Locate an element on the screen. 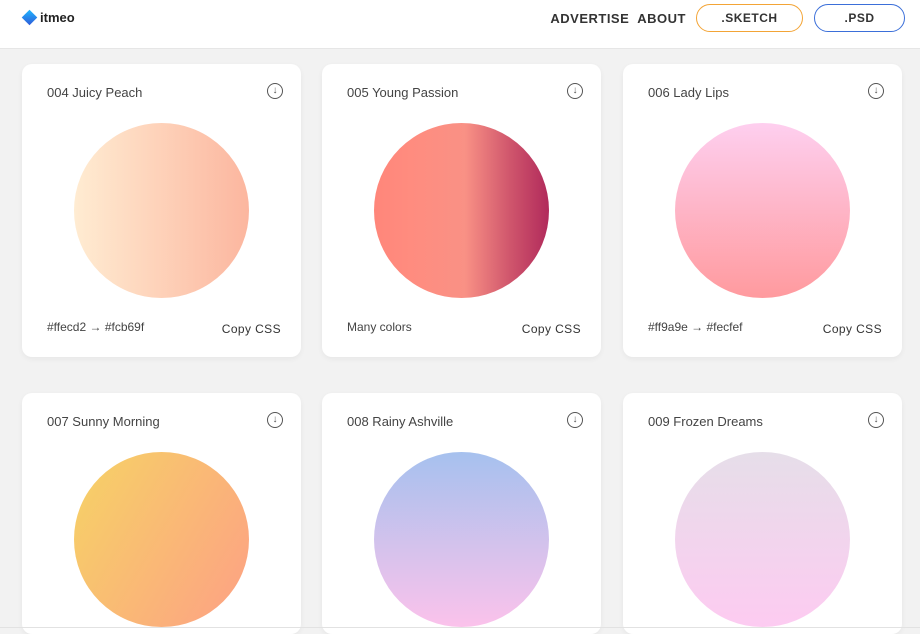 The width and height of the screenshot is (920, 634). card-title: 008 Rainy Ashville is located at coordinates (400, 421).